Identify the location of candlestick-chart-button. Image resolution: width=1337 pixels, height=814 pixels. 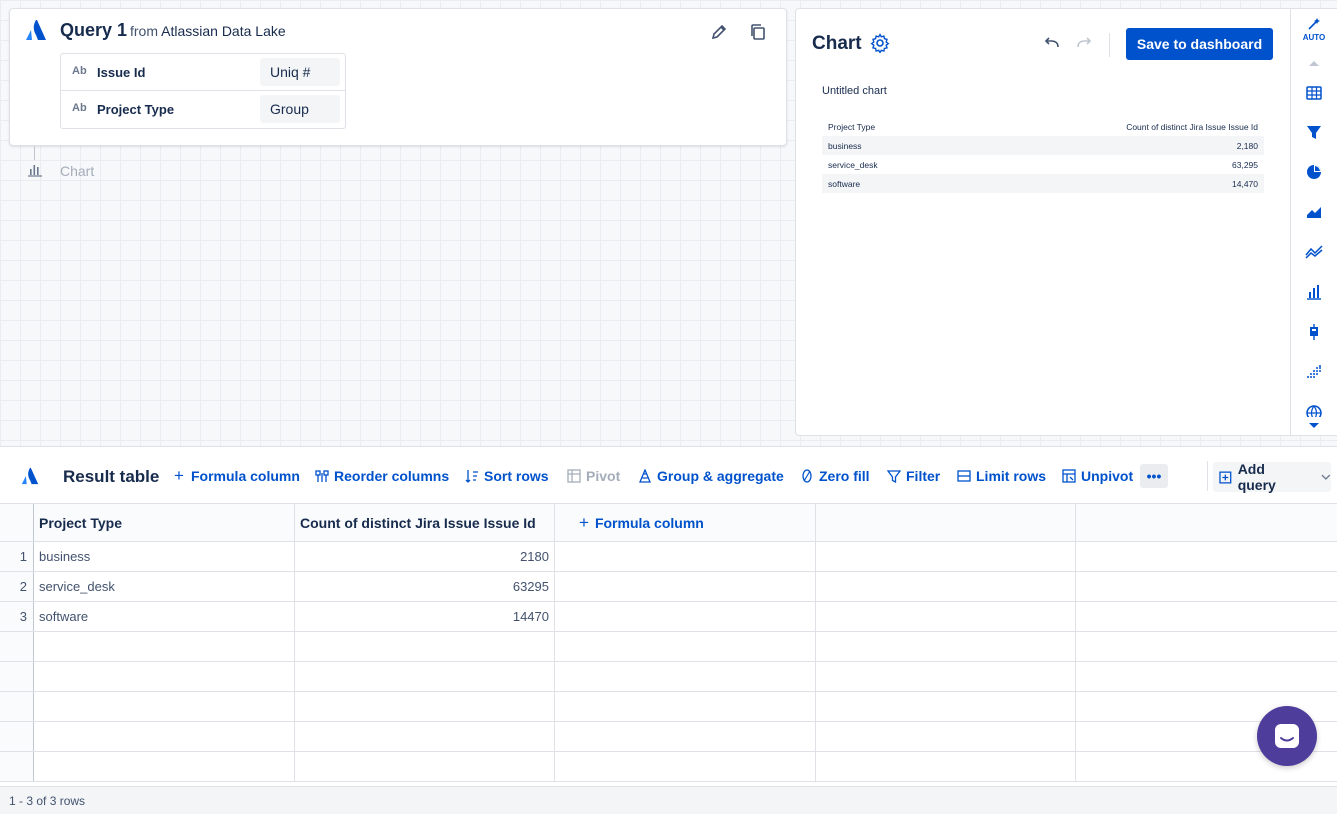
(1314, 332).